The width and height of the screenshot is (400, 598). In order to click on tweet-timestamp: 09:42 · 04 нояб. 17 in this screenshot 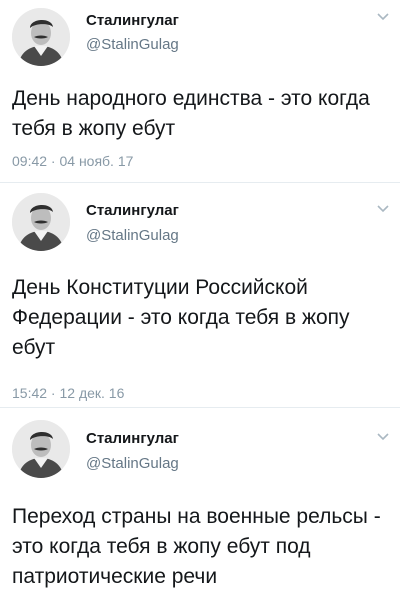, I will do `click(72, 161)`.